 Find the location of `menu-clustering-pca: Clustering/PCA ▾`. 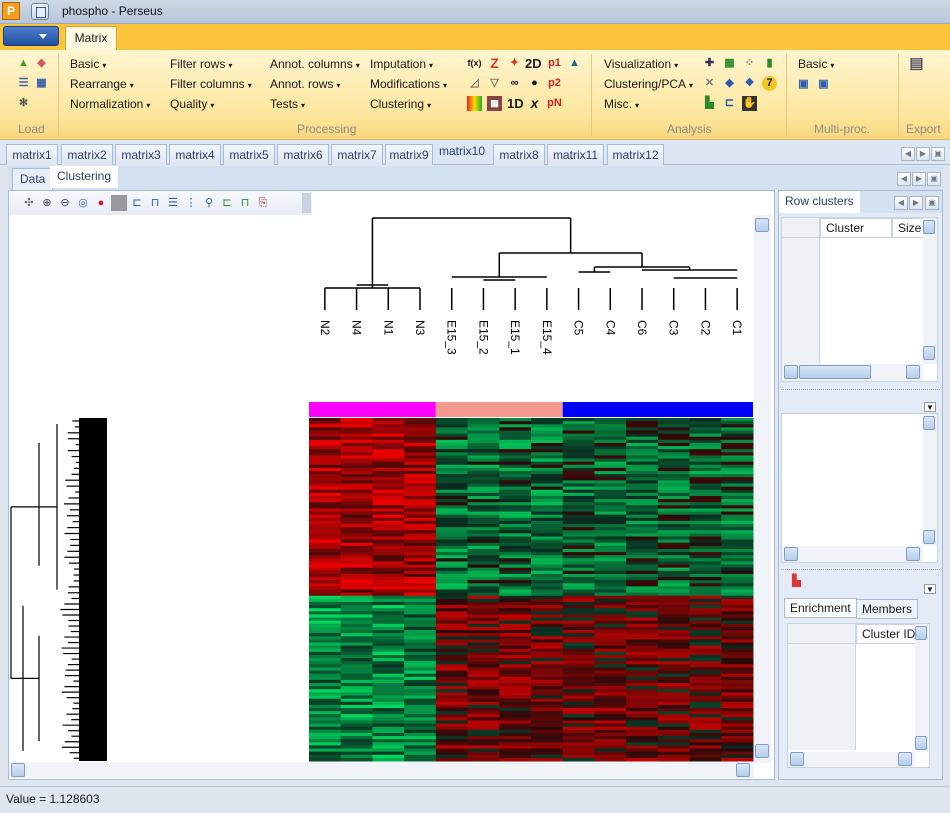

menu-clustering-pca: Clustering/PCA ▾ is located at coordinates (648, 87).